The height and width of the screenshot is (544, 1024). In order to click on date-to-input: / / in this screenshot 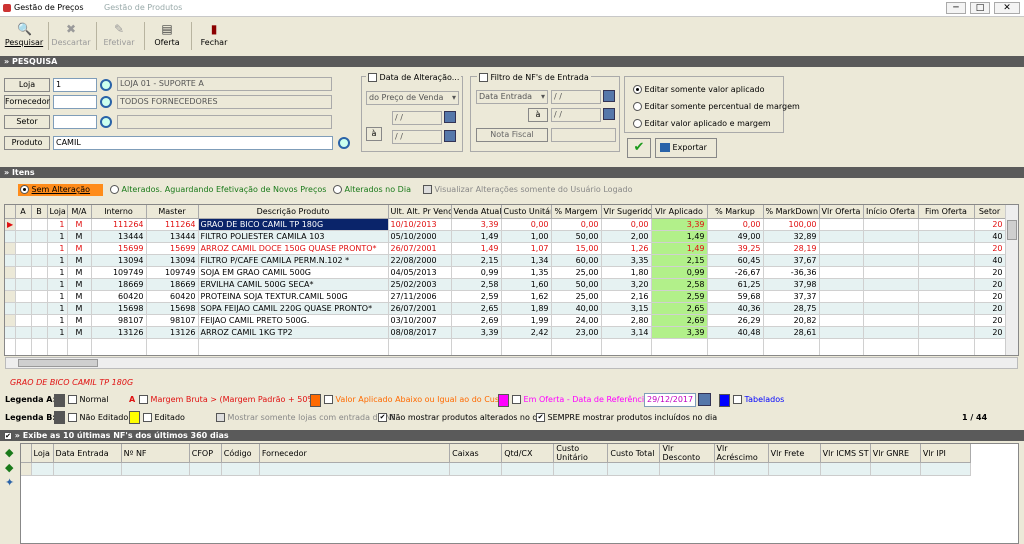, I will do `click(417, 137)`.